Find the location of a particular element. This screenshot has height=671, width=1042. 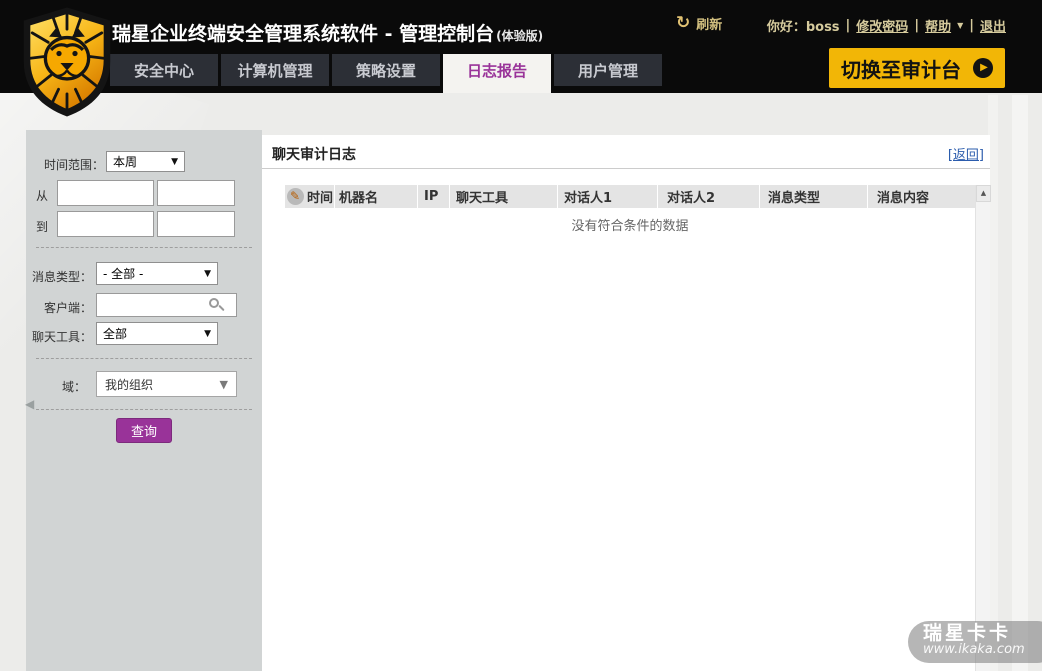

watermark-url: www.ikaka.com is located at coordinates (974, 649).